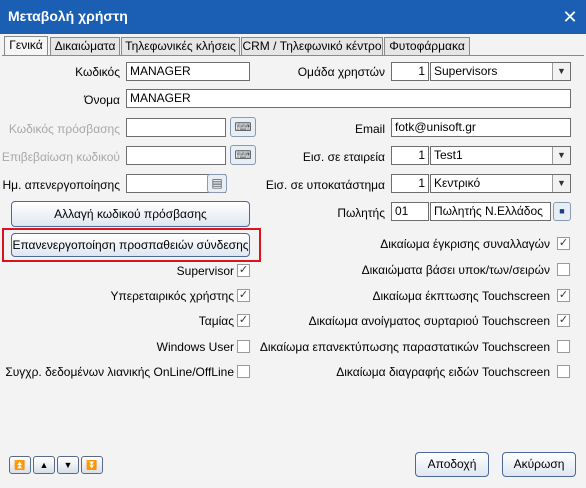  What do you see at coordinates (570, 17) in the screenshot?
I see `close-icon: ✕` at bounding box center [570, 17].